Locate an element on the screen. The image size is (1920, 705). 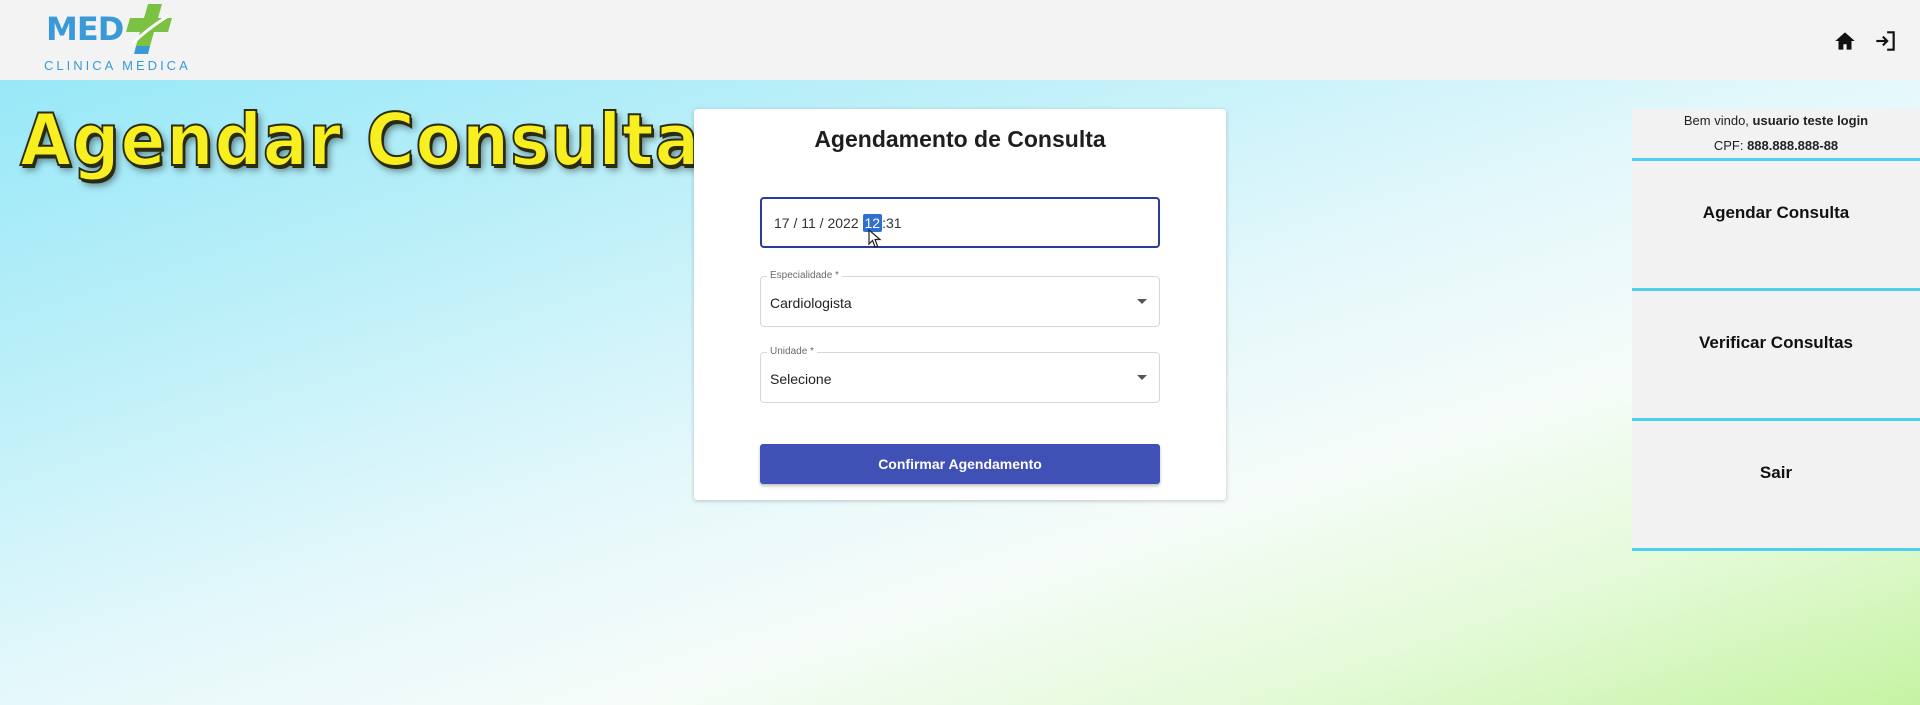
datetime-day: 17 is located at coordinates (782, 223).